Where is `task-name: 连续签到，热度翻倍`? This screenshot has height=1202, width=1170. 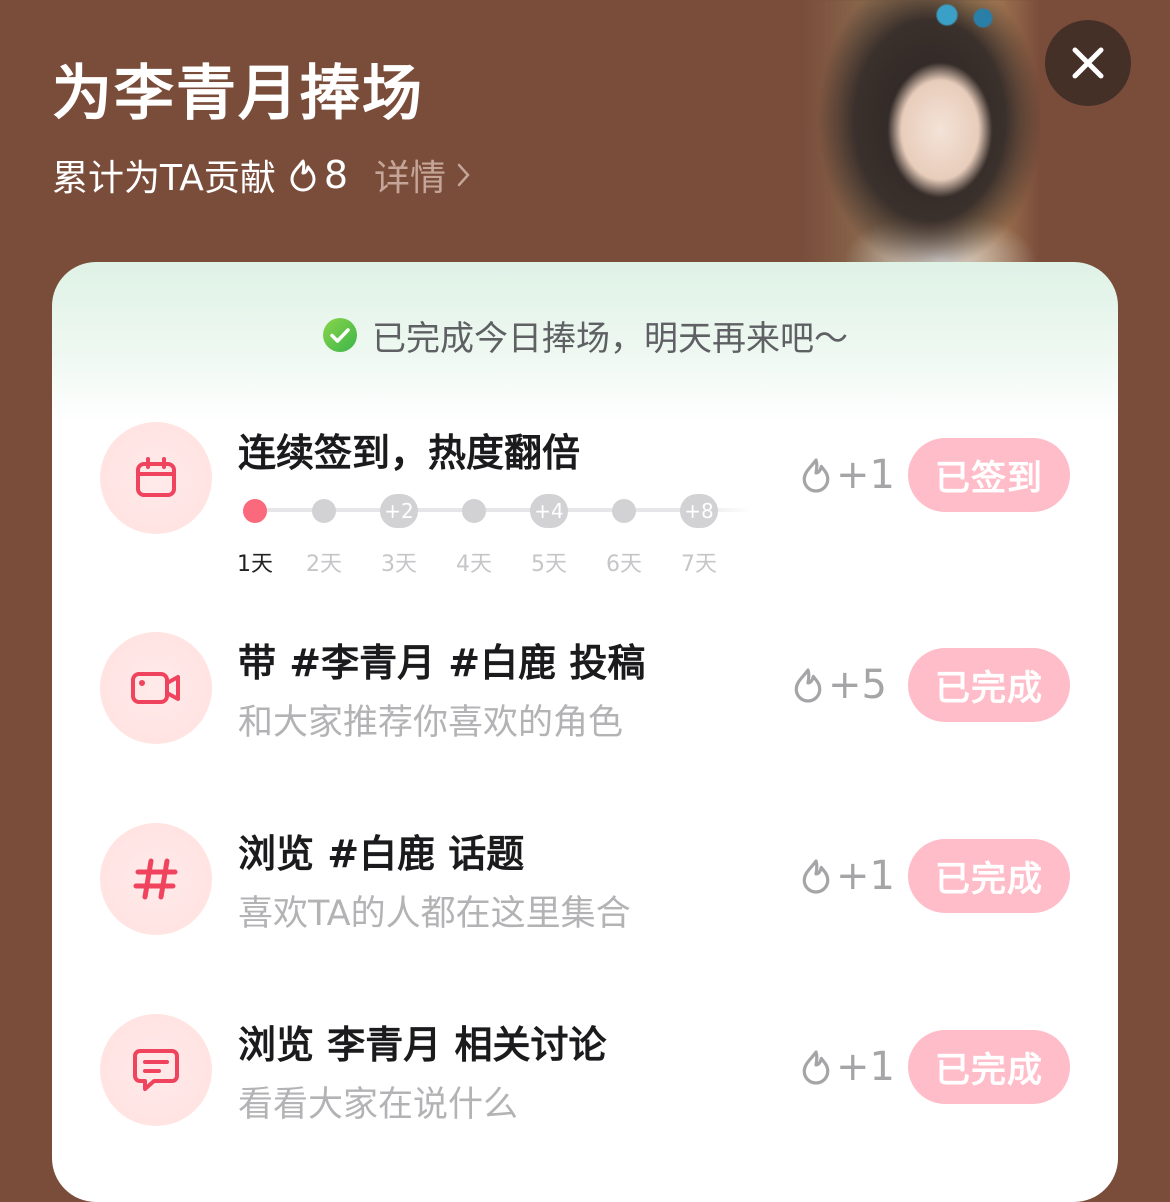
task-name: 连续签到，热度翻倍 is located at coordinates (409, 453).